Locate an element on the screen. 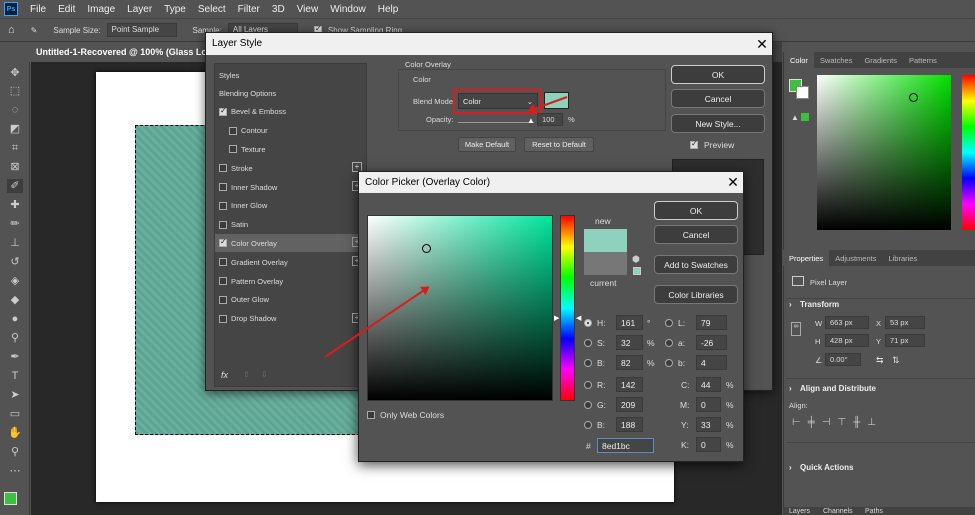 The width and height of the screenshot is (975, 515). cyan-field: 44 is located at coordinates (708, 384).